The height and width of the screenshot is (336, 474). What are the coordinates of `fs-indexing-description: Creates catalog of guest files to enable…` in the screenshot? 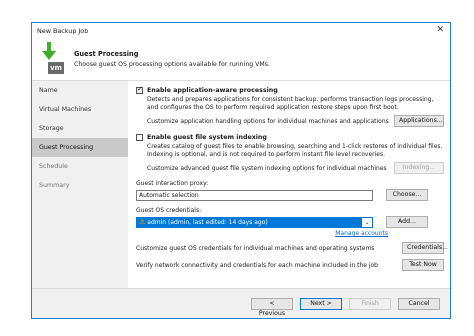 It's located at (295, 150).